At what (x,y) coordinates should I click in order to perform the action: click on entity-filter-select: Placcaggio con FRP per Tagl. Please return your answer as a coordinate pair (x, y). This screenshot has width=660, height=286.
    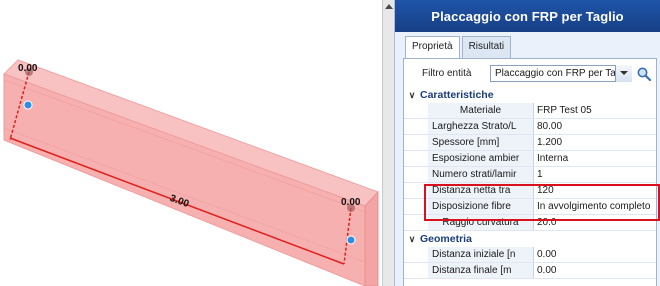
    Looking at the image, I should click on (561, 73).